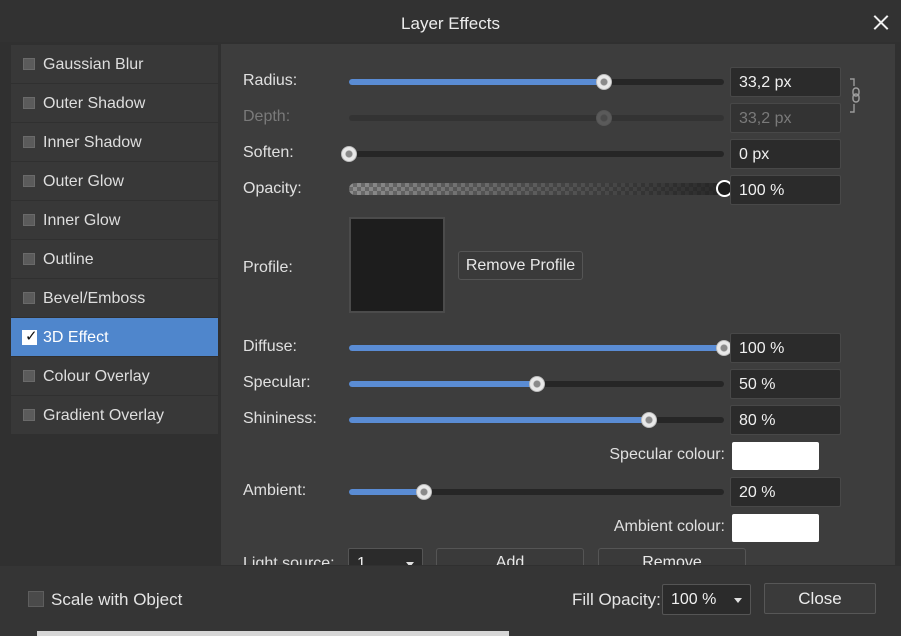  I want to click on window-title: Layer Effects, so click(450, 23).